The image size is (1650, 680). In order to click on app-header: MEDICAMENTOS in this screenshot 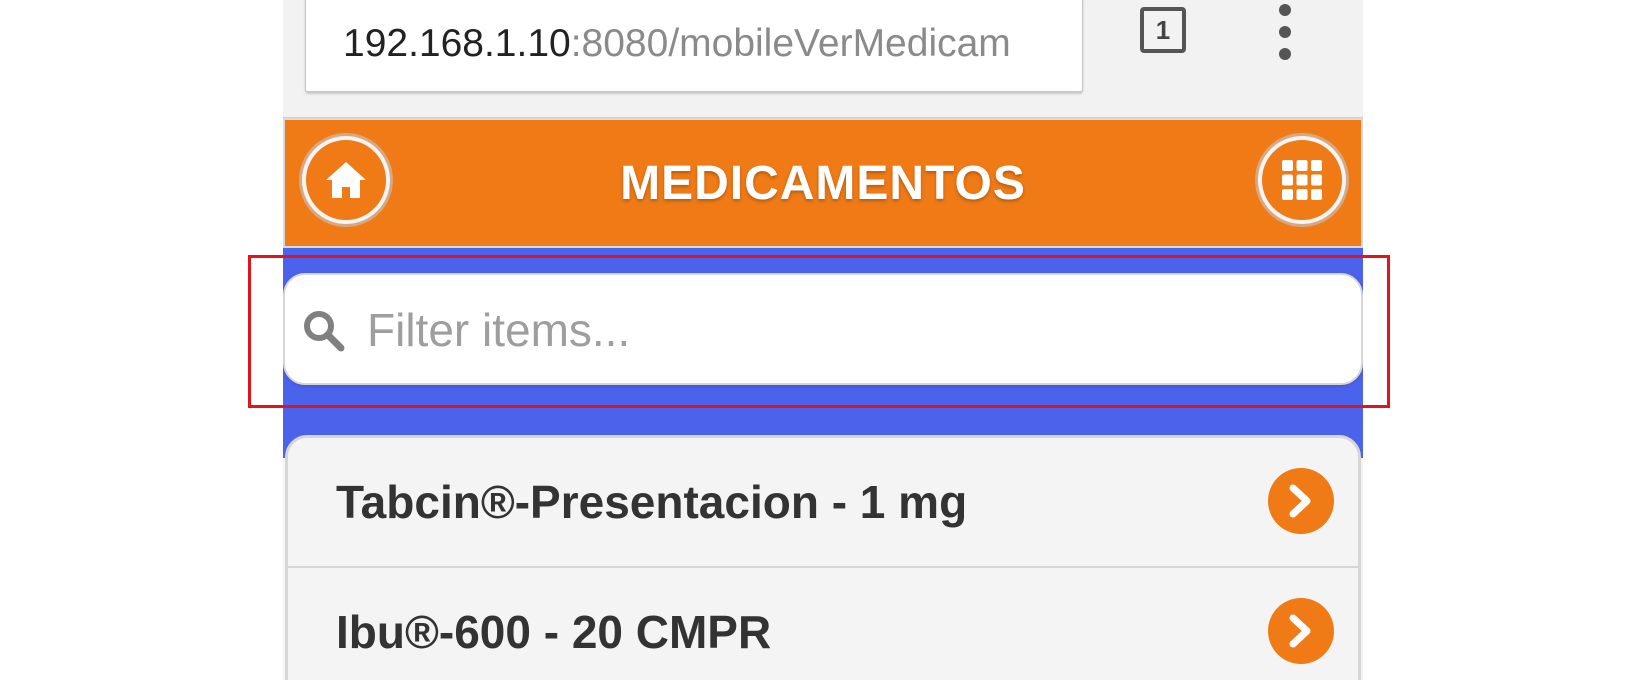, I will do `click(823, 183)`.